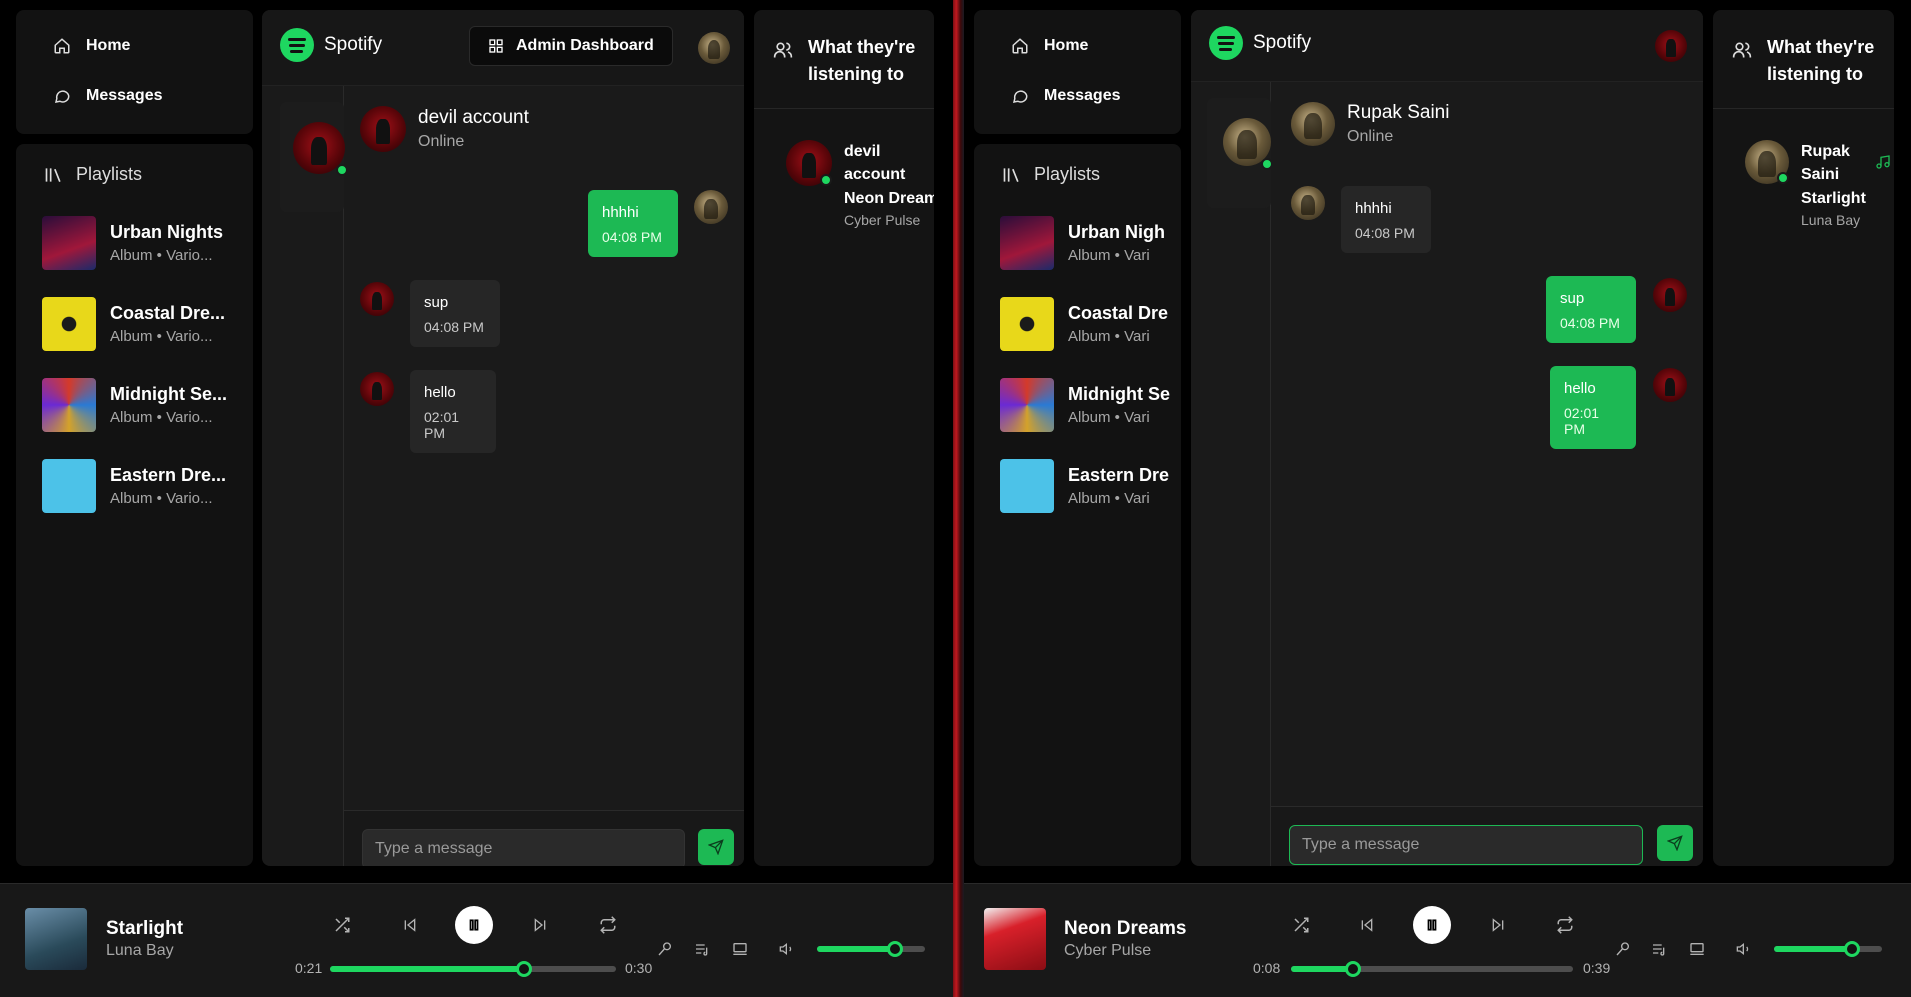 The height and width of the screenshot is (997, 1911). I want to click on previous-icon, so click(410, 925).